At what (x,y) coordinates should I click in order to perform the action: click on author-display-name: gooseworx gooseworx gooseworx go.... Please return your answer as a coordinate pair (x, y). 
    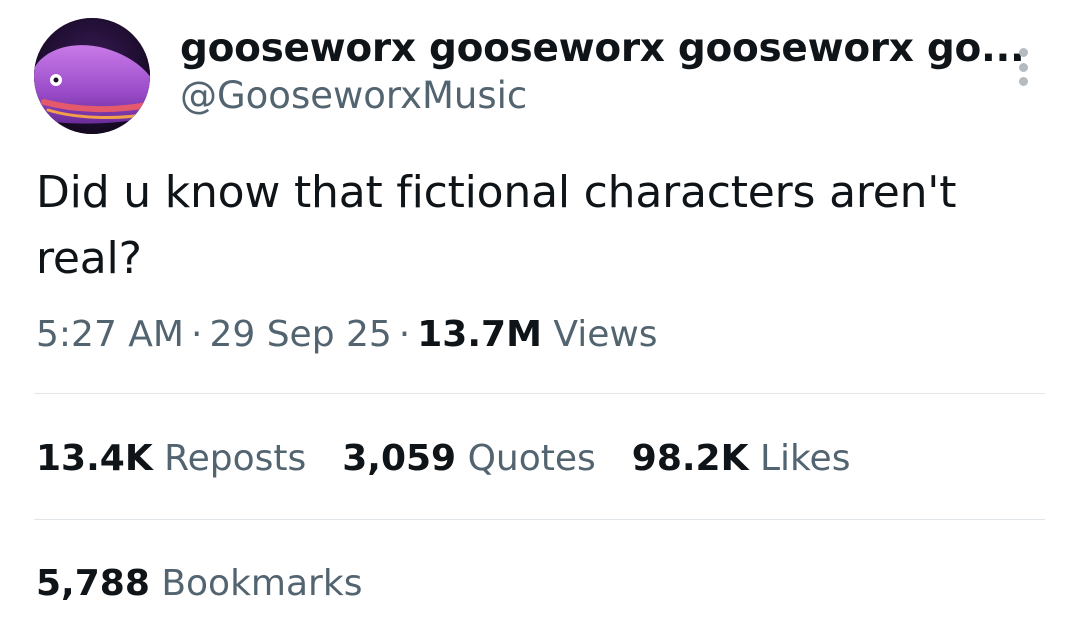
    Looking at the image, I should click on (602, 49).